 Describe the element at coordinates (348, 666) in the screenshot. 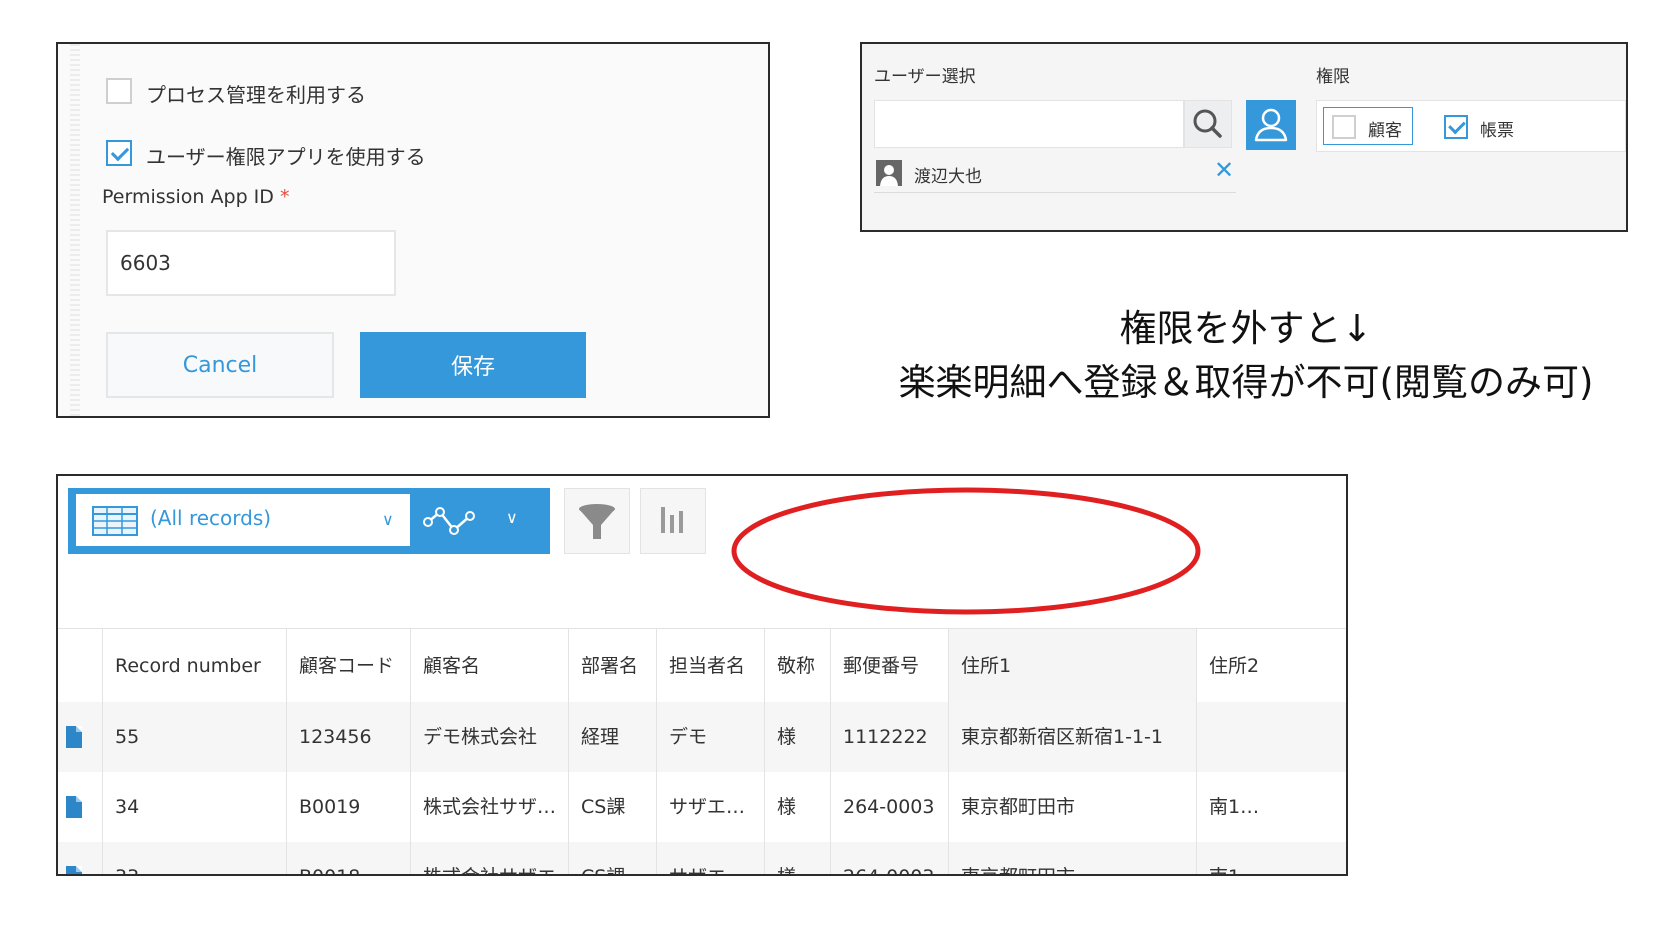

I see `col-header-customer-code: 顧客コード` at that location.